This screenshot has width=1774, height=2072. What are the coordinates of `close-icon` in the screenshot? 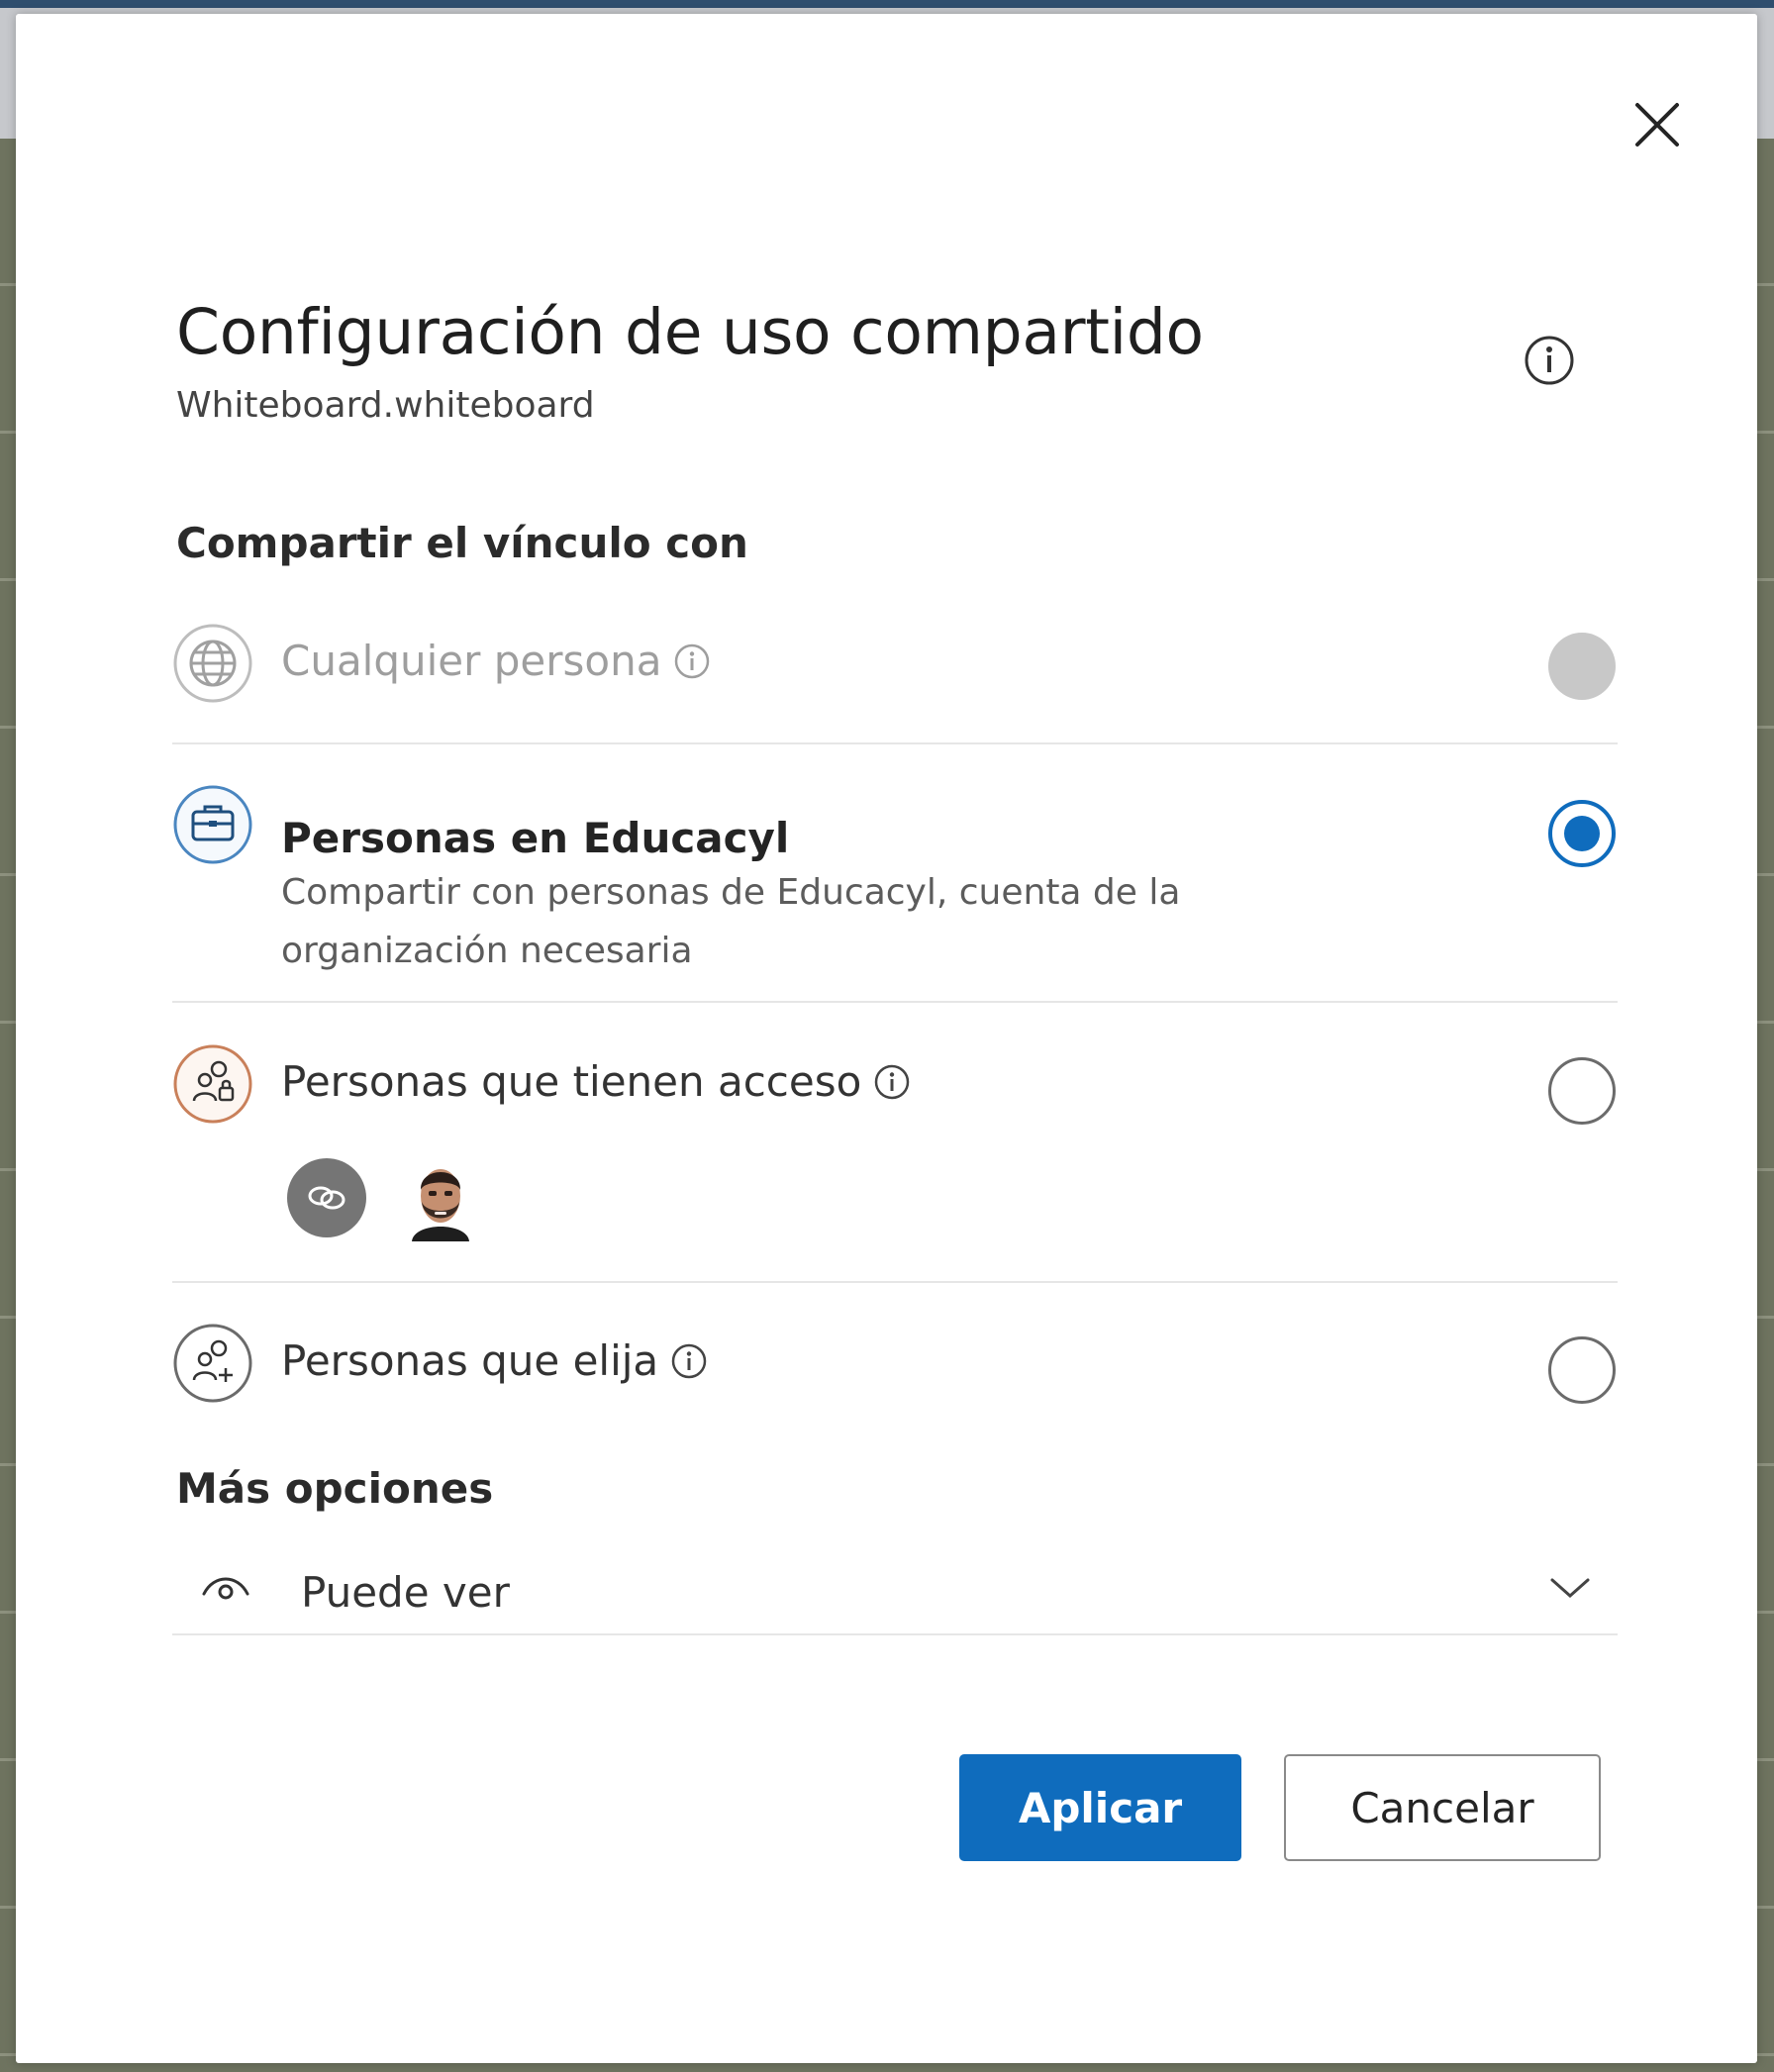 It's located at (1657, 125).